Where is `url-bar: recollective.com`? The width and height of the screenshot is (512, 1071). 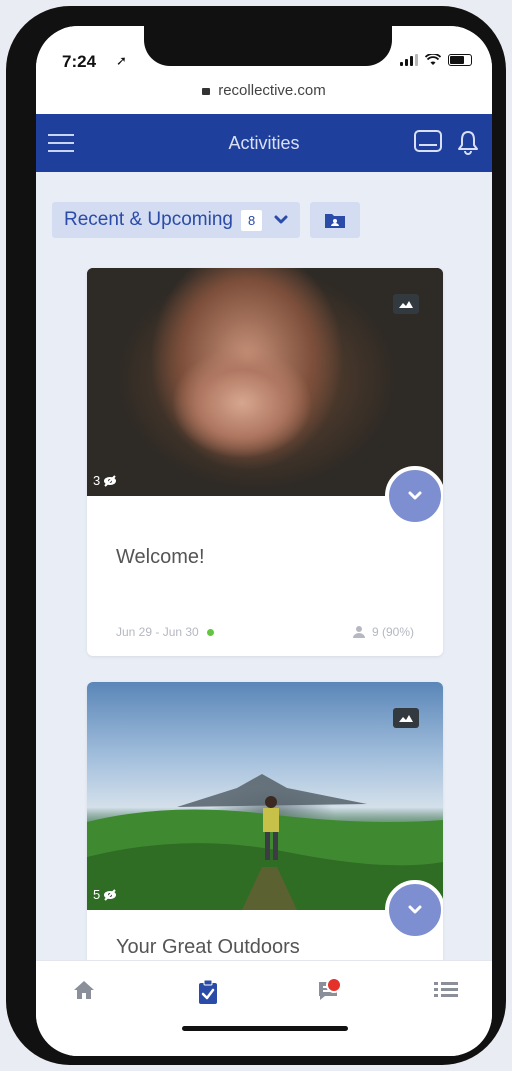 url-bar: recollective.com is located at coordinates (264, 96).